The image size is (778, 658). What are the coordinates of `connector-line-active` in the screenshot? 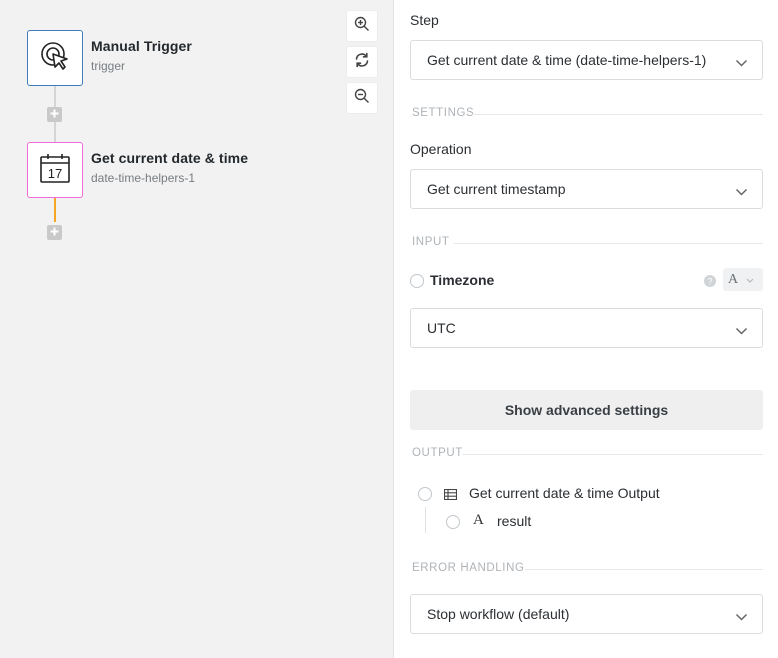 It's located at (55, 210).